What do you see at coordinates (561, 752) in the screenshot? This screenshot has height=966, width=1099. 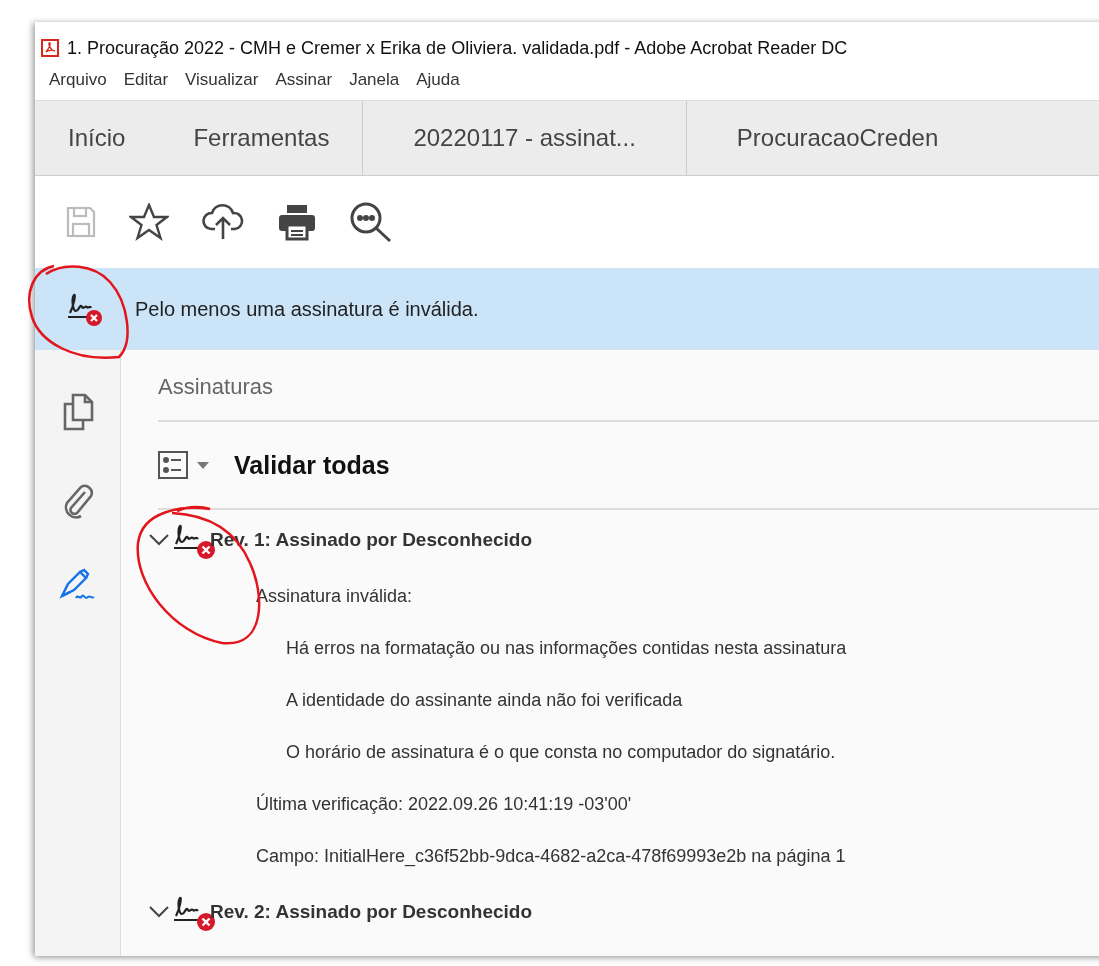 I see `signature-detail: O horário de assinatura é o que consta no computador do signatário.` at bounding box center [561, 752].